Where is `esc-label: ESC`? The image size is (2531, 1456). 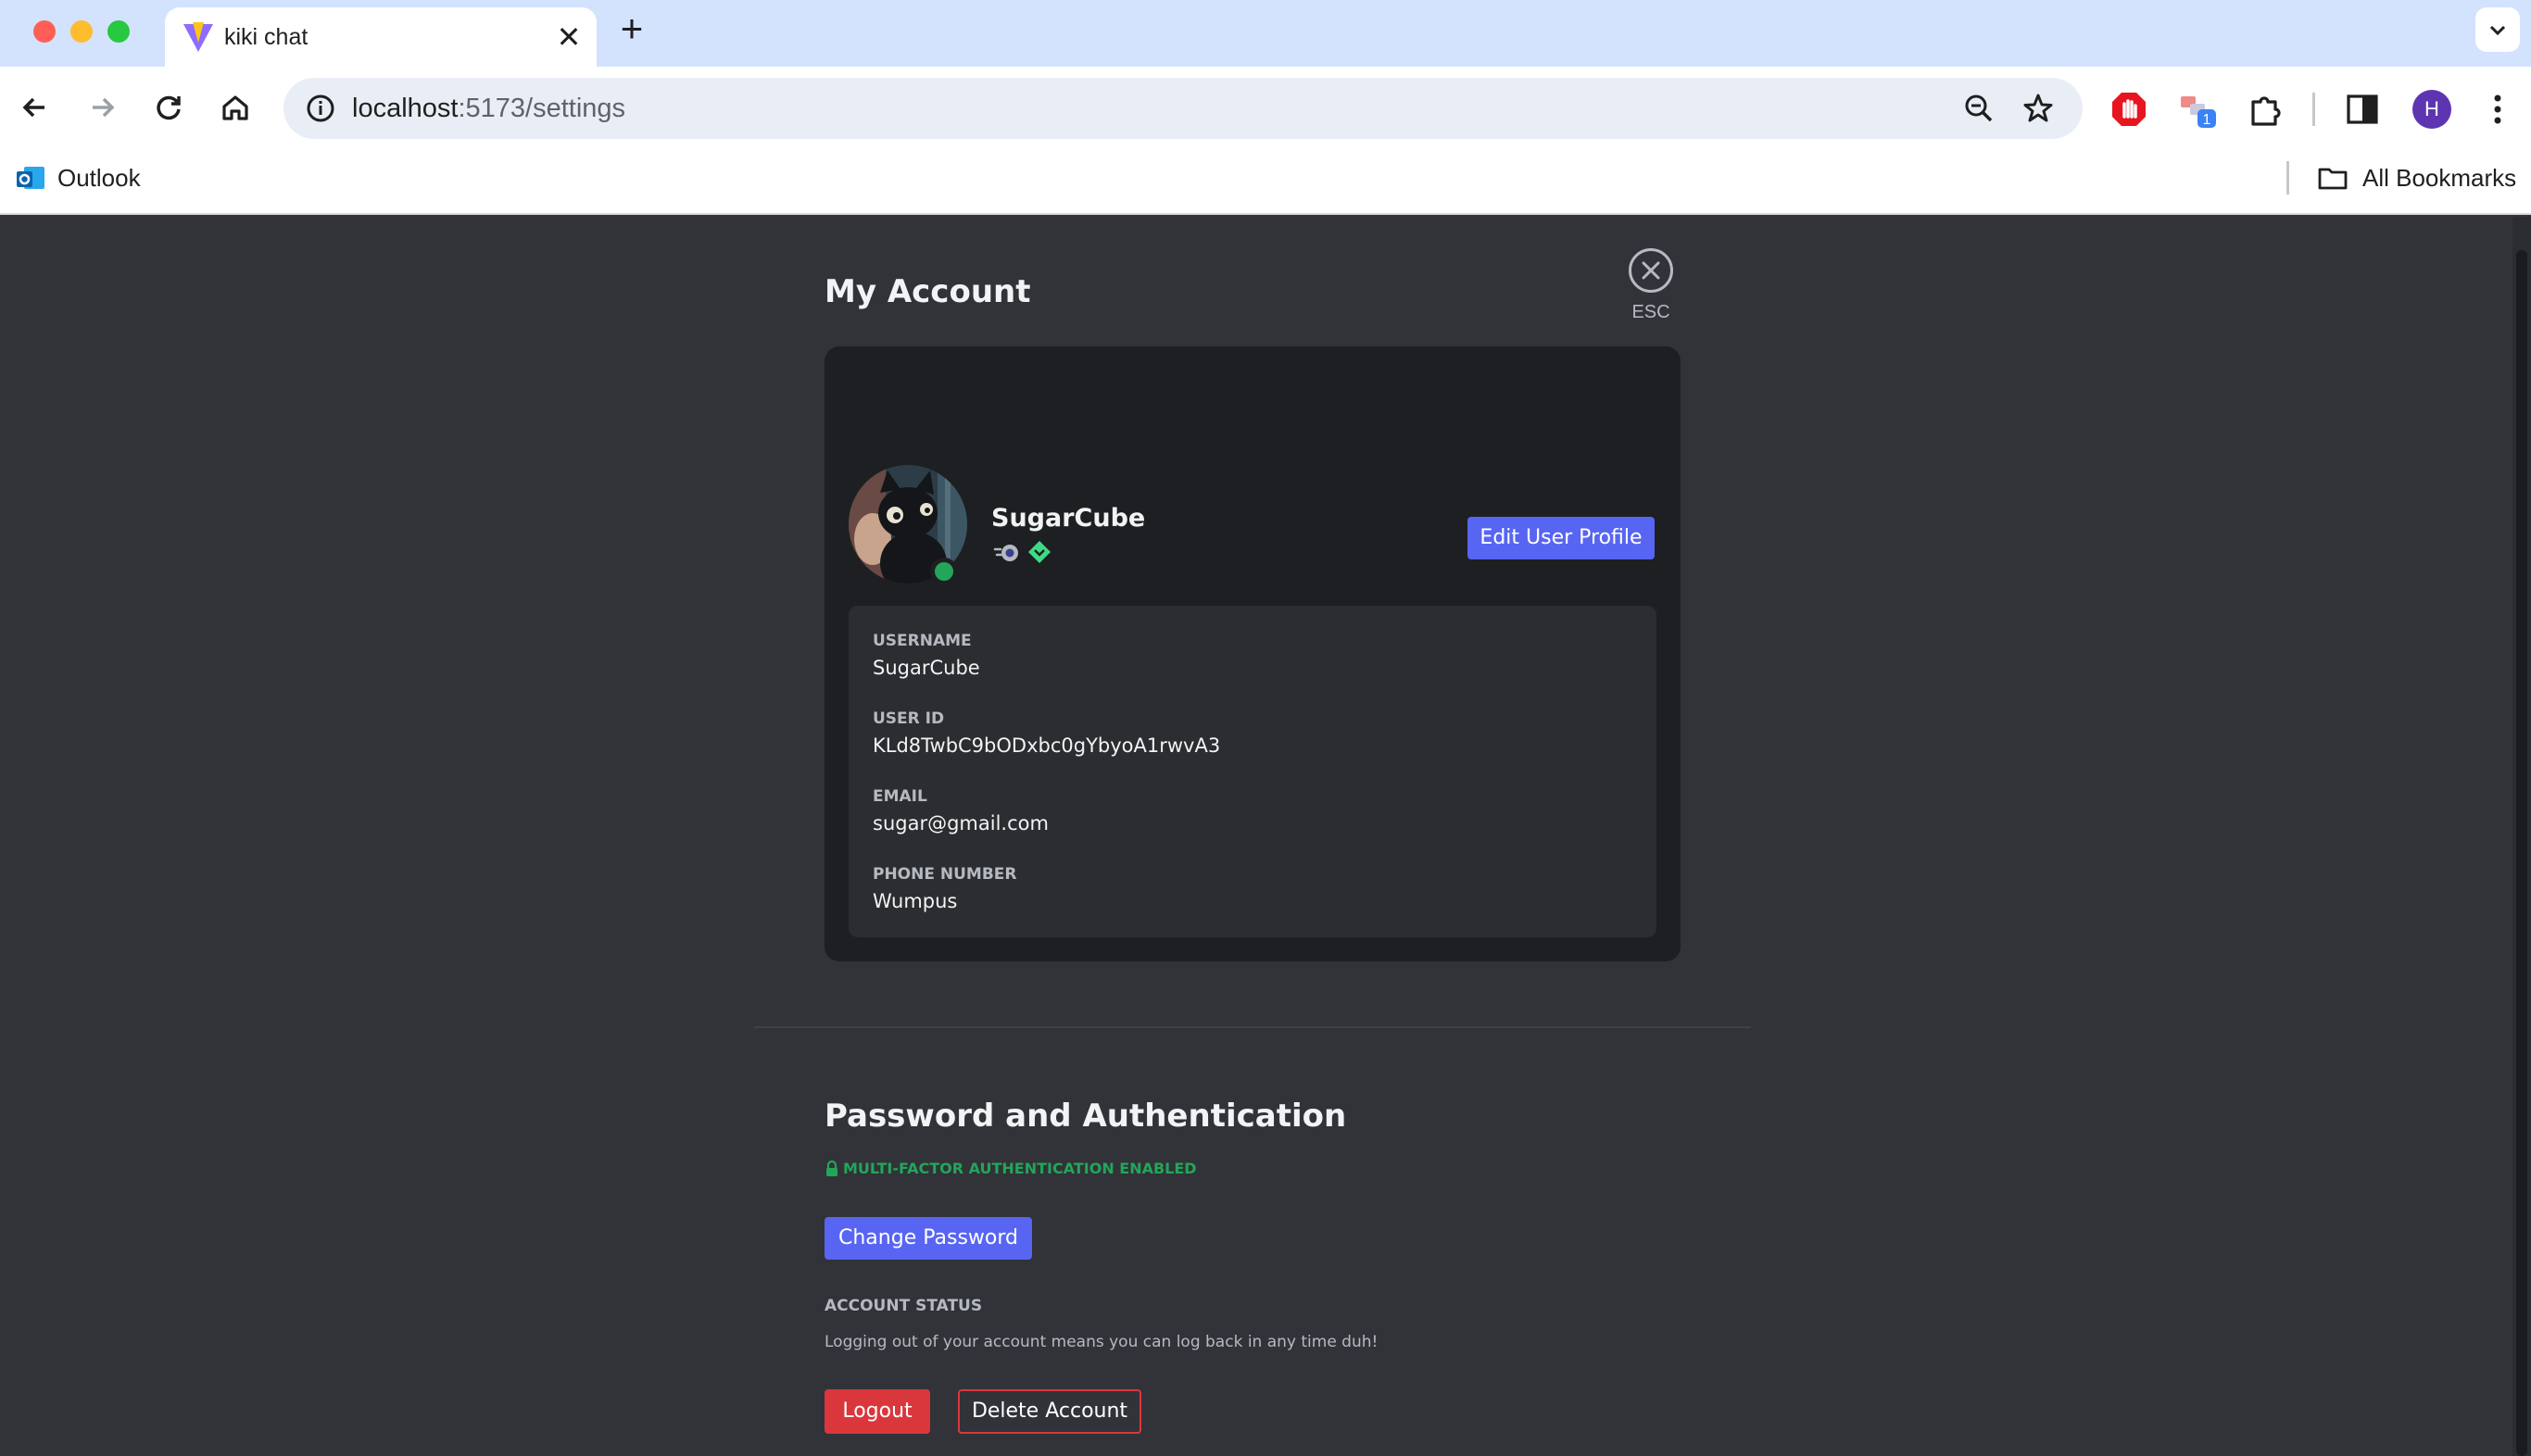
esc-label: ESC is located at coordinates (1650, 312).